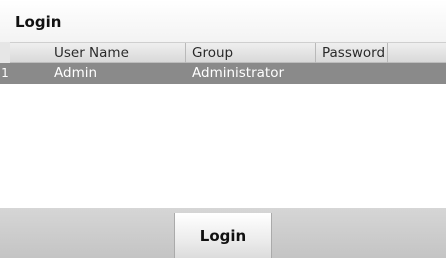 The width and height of the screenshot is (446, 258). I want to click on column-header-password: Password, so click(352, 53).